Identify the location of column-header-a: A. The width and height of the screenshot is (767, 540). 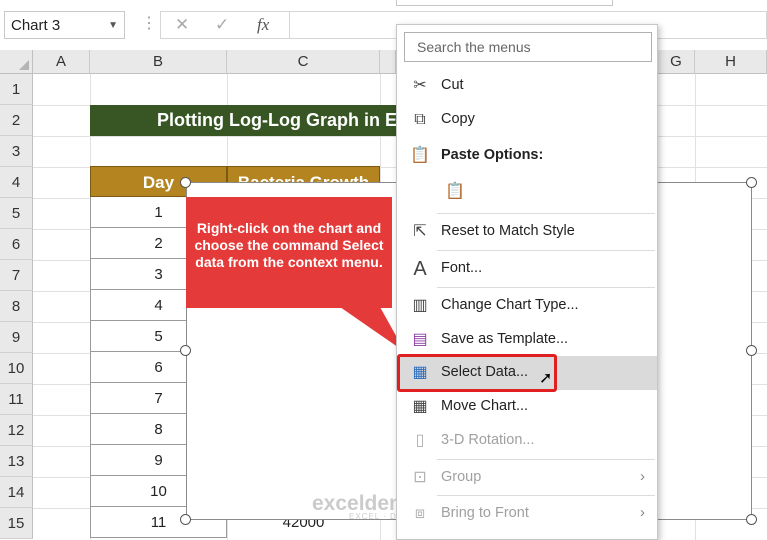
(61, 62).